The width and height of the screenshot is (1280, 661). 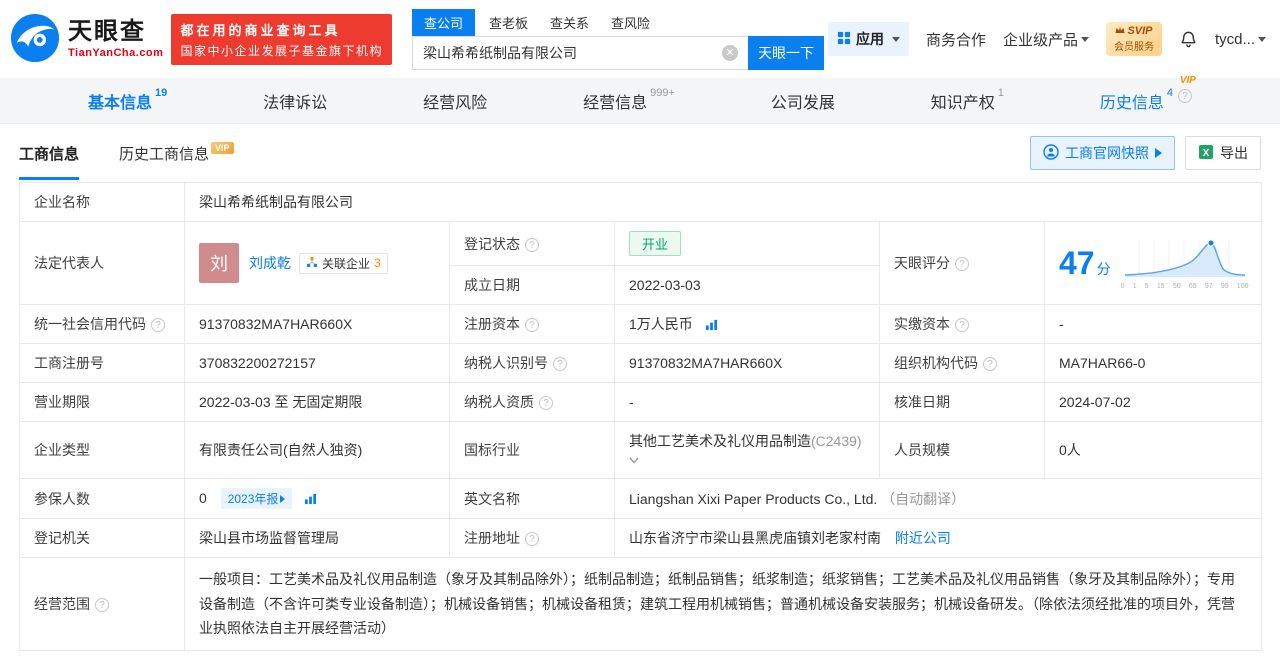 I want to click on table-row: 企业名称 梁山希希纸制品有限公司, so click(x=641, y=202).